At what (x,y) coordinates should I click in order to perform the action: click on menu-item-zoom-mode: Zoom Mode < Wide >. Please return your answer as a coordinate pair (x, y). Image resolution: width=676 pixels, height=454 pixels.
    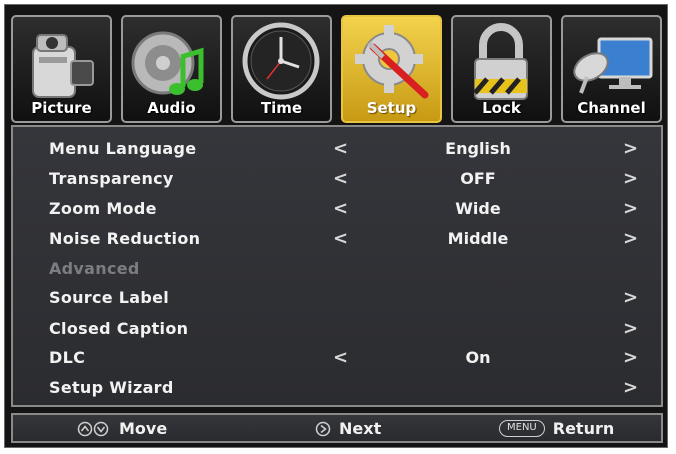
    Looking at the image, I should click on (337, 210).